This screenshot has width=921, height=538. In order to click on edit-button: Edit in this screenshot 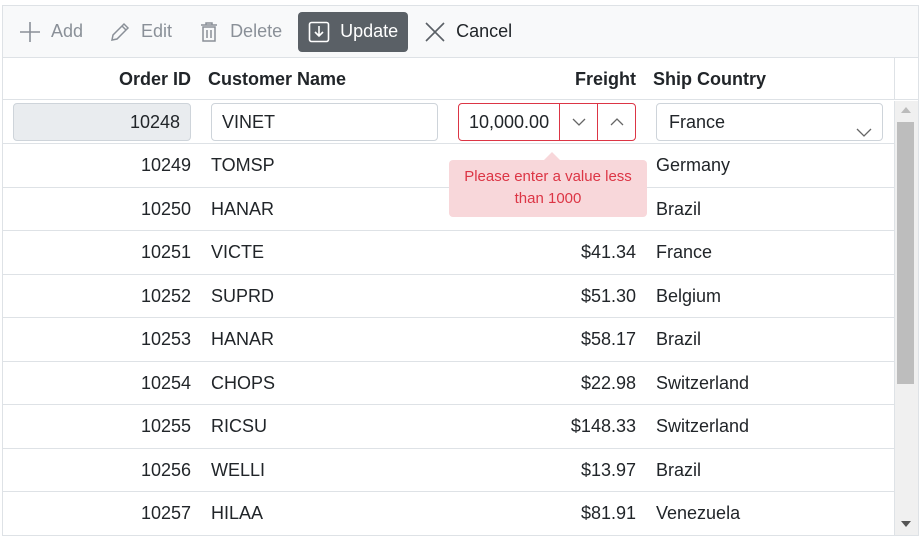, I will do `click(140, 32)`.